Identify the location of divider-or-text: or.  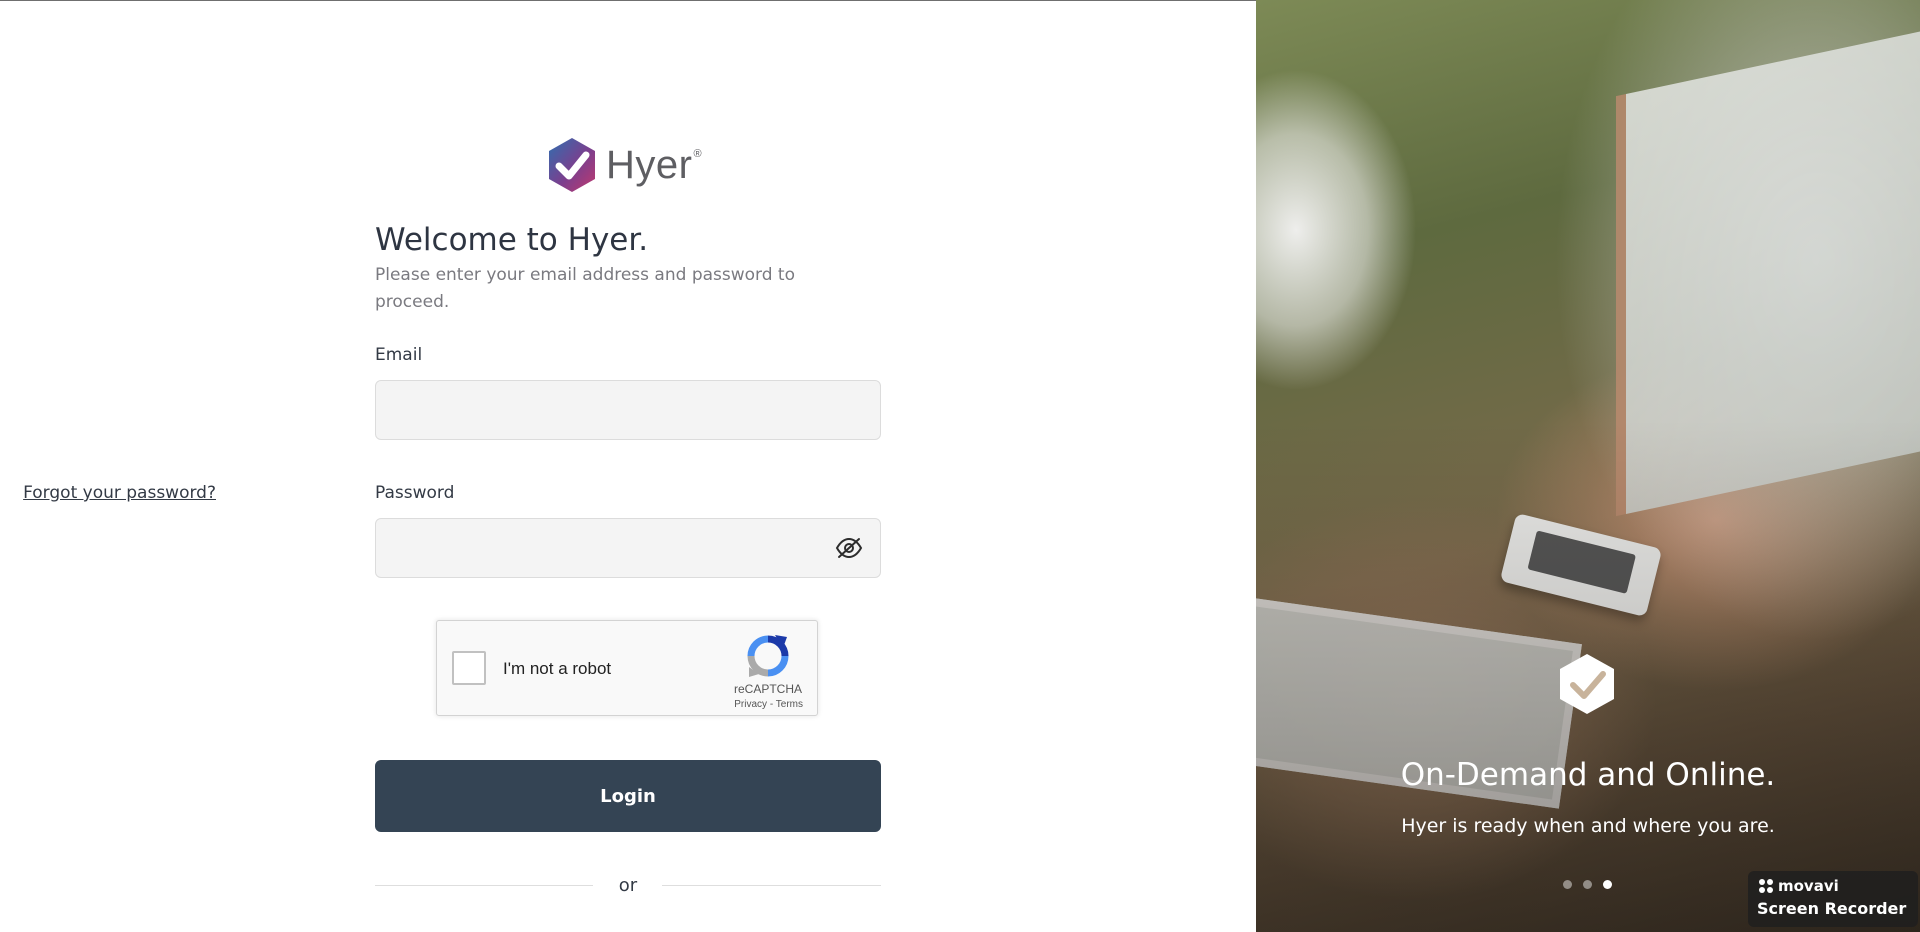
(628, 885).